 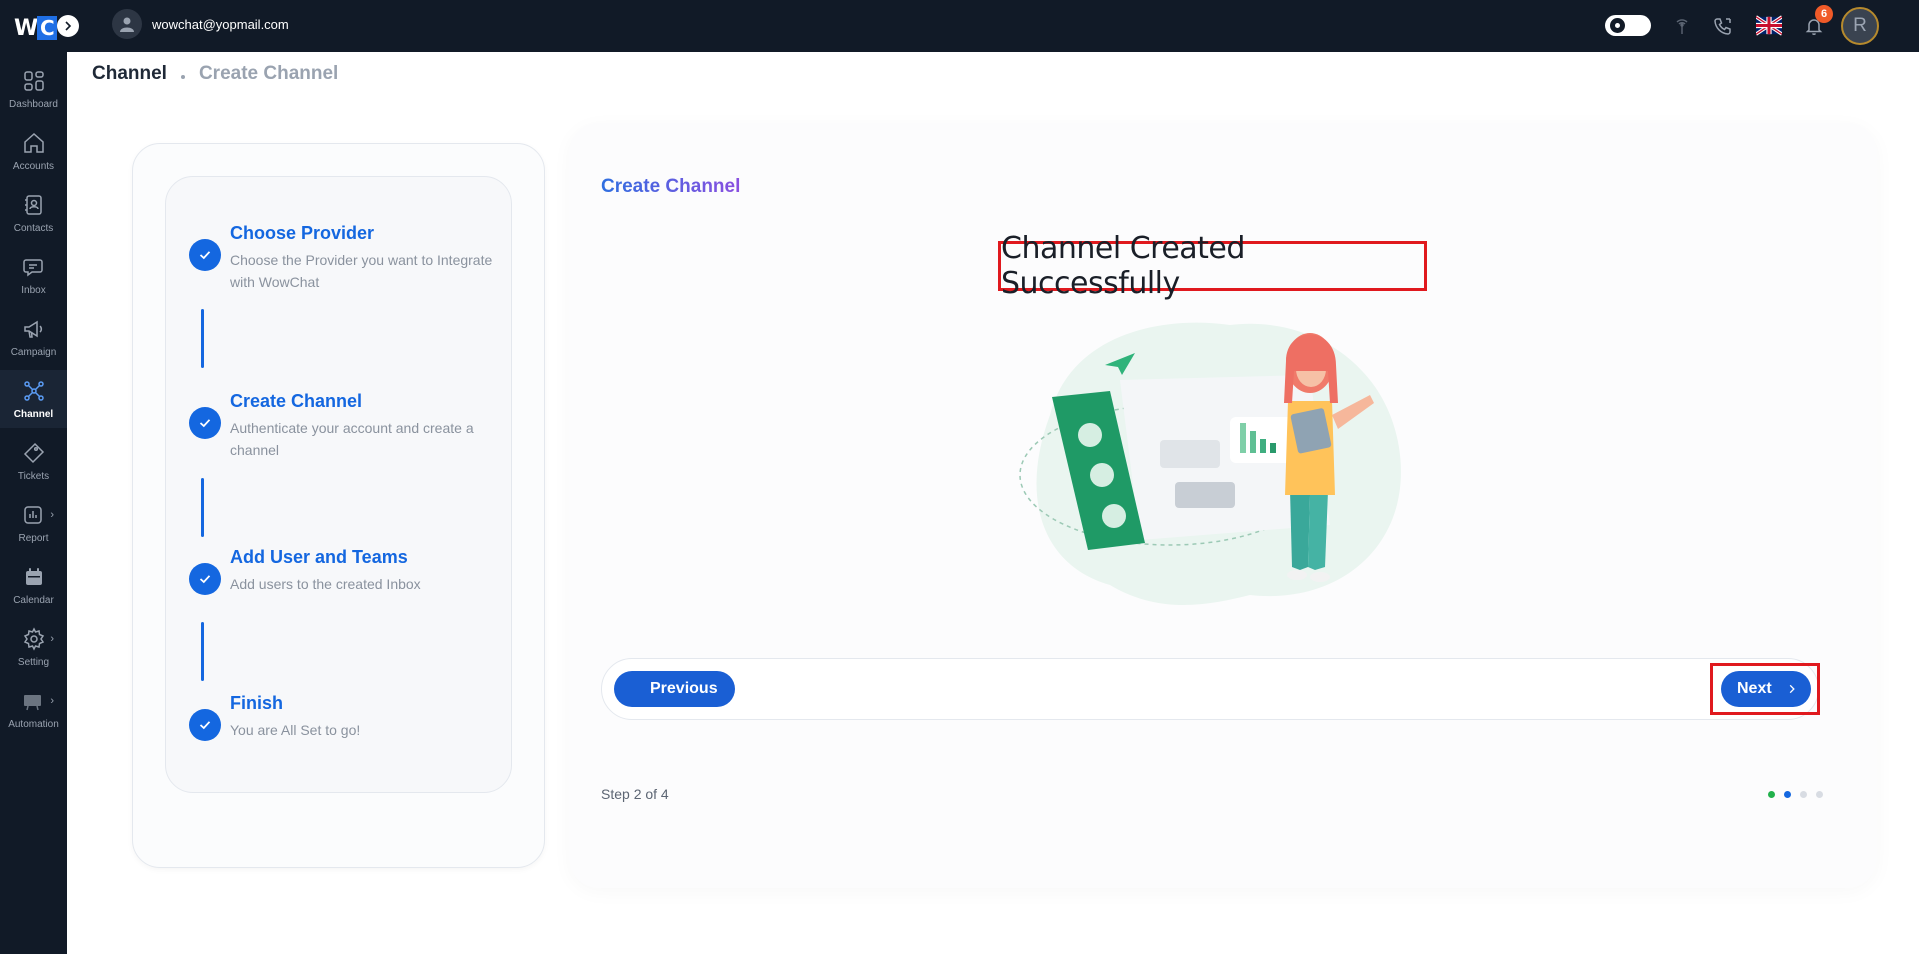 What do you see at coordinates (33, 724) in the screenshot?
I see `sidebar-item-label: Automation` at bounding box center [33, 724].